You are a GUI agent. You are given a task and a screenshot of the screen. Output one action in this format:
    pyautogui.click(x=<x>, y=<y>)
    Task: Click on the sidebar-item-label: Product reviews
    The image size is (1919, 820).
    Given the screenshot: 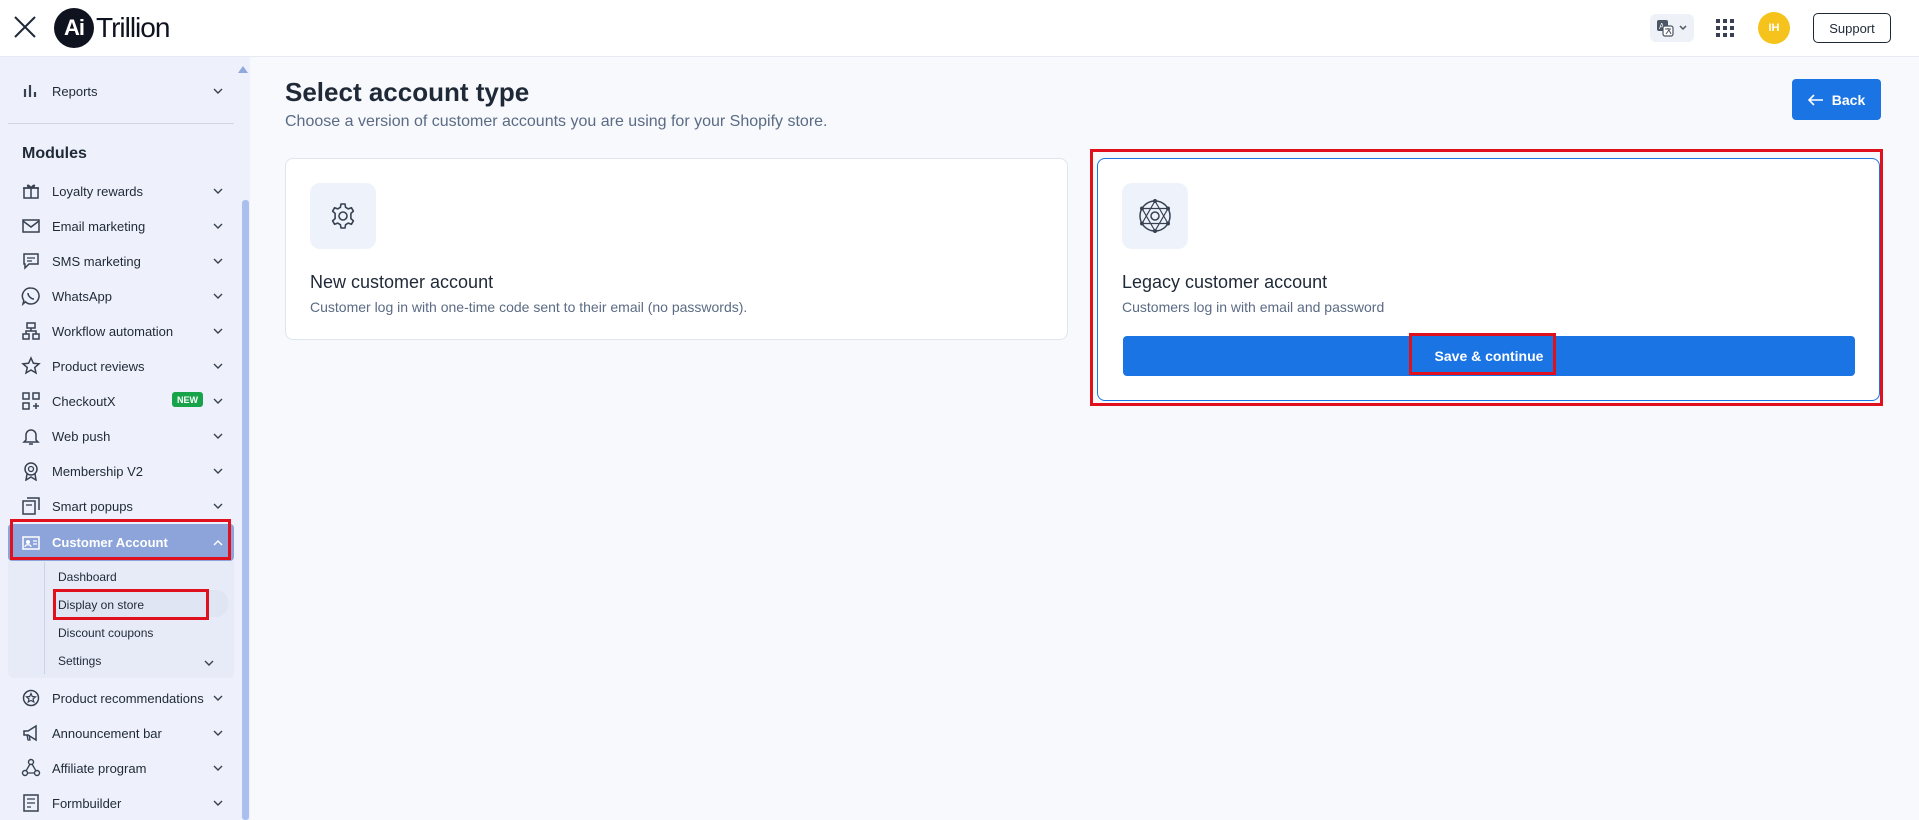 What is the action you would take?
    pyautogui.click(x=98, y=366)
    